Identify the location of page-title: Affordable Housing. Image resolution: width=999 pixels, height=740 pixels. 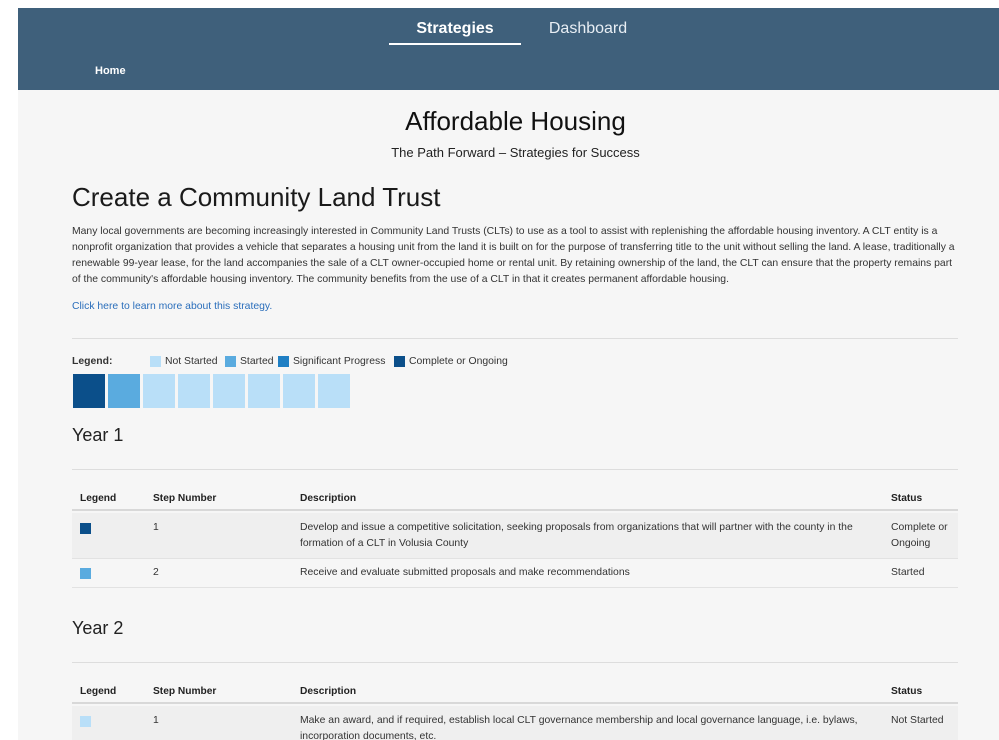
(515, 121).